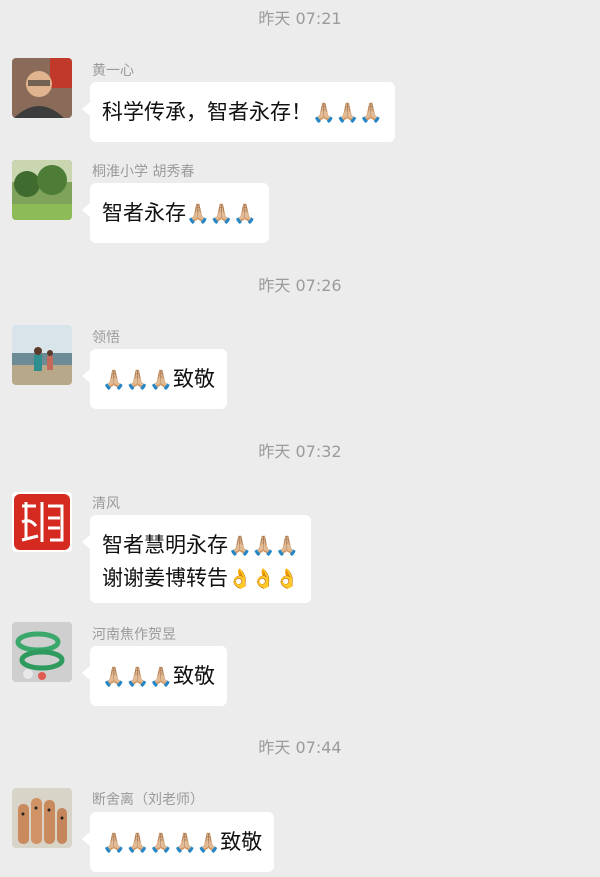 Image resolution: width=600 pixels, height=877 pixels. What do you see at coordinates (42, 88) in the screenshot?
I see `man-portrait-avatar-icon` at bounding box center [42, 88].